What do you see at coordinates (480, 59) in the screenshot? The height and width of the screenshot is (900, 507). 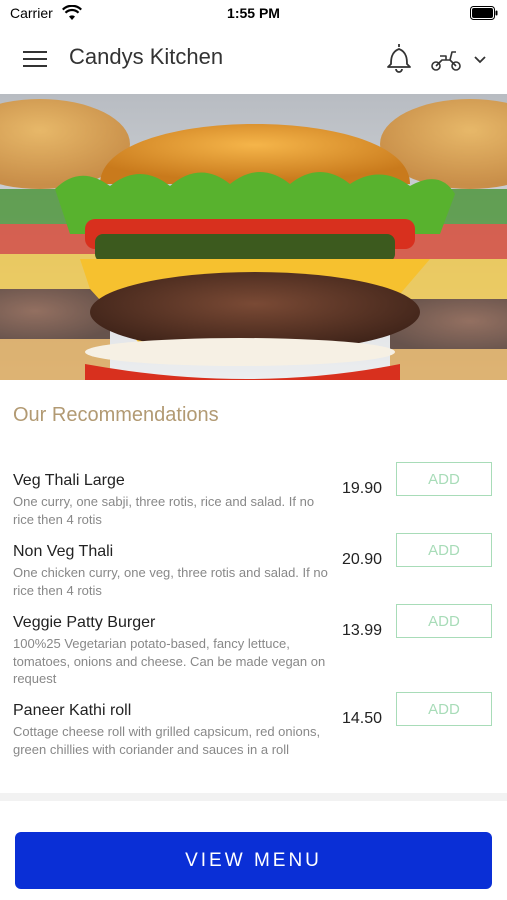 I see `chevron-down-icon` at bounding box center [480, 59].